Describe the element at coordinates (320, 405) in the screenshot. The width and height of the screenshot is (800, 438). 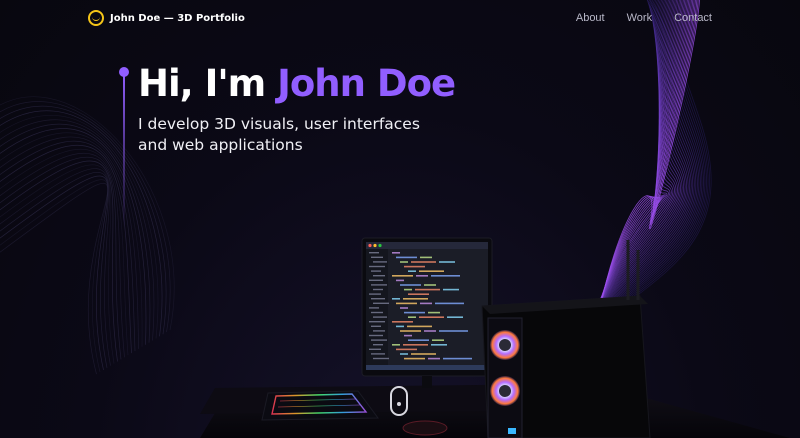
I see `rgb-keyboard` at that location.